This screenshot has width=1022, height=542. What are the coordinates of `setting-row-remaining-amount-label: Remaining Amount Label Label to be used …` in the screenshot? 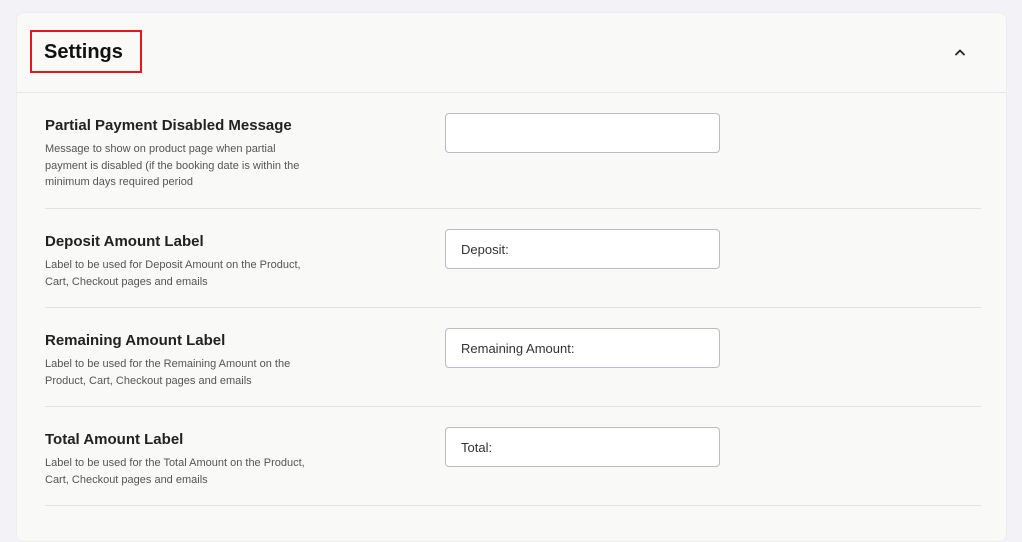 It's located at (513, 367).